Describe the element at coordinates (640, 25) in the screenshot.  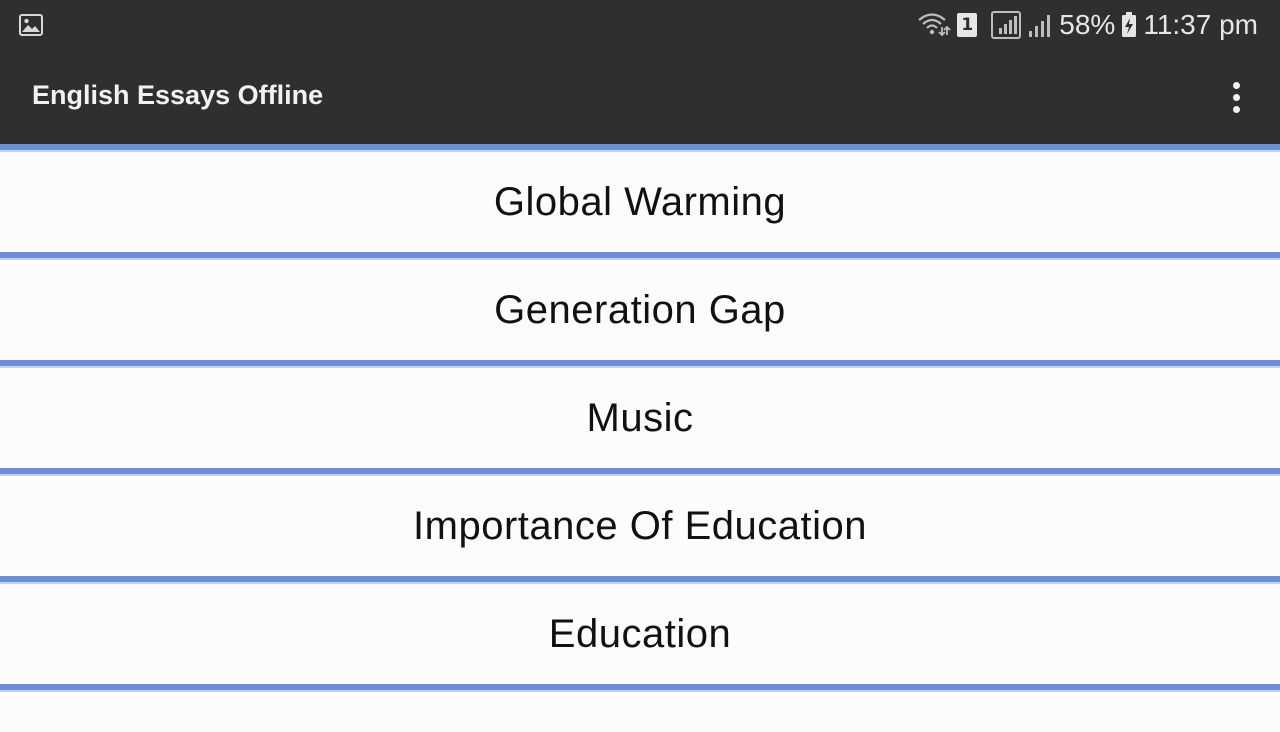
I see `status-bar: 1 58% 11:37 pm` at that location.